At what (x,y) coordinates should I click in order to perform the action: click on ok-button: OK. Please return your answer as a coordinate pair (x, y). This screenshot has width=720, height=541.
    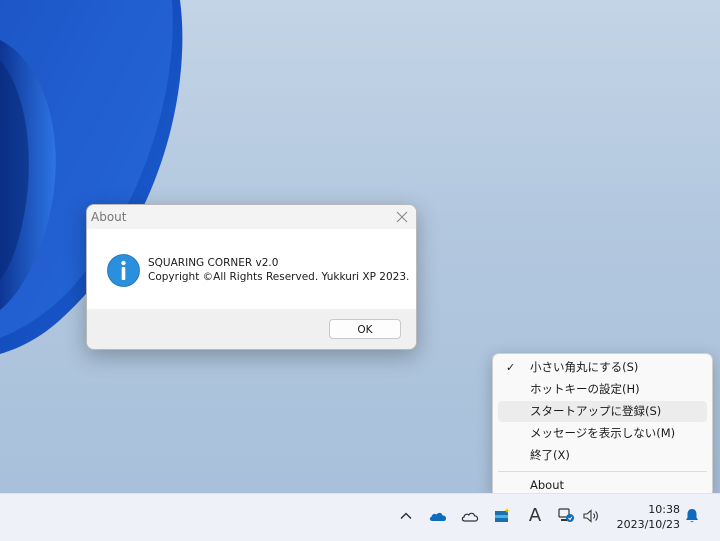
    Looking at the image, I should click on (365, 329).